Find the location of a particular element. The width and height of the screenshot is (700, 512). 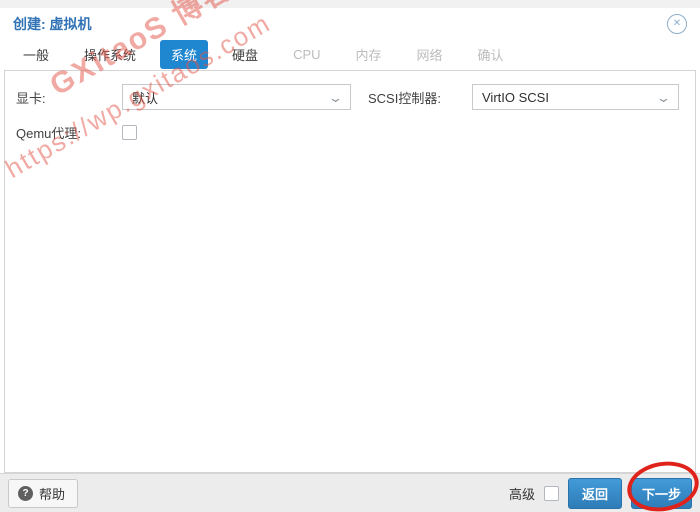

graphics-label: 显卡: is located at coordinates (31, 98).